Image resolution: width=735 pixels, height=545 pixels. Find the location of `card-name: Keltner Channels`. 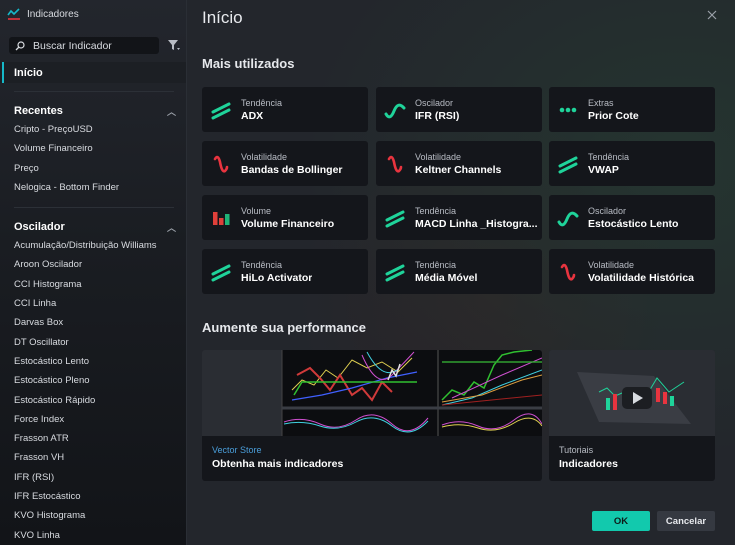

card-name: Keltner Channels is located at coordinates (458, 169).